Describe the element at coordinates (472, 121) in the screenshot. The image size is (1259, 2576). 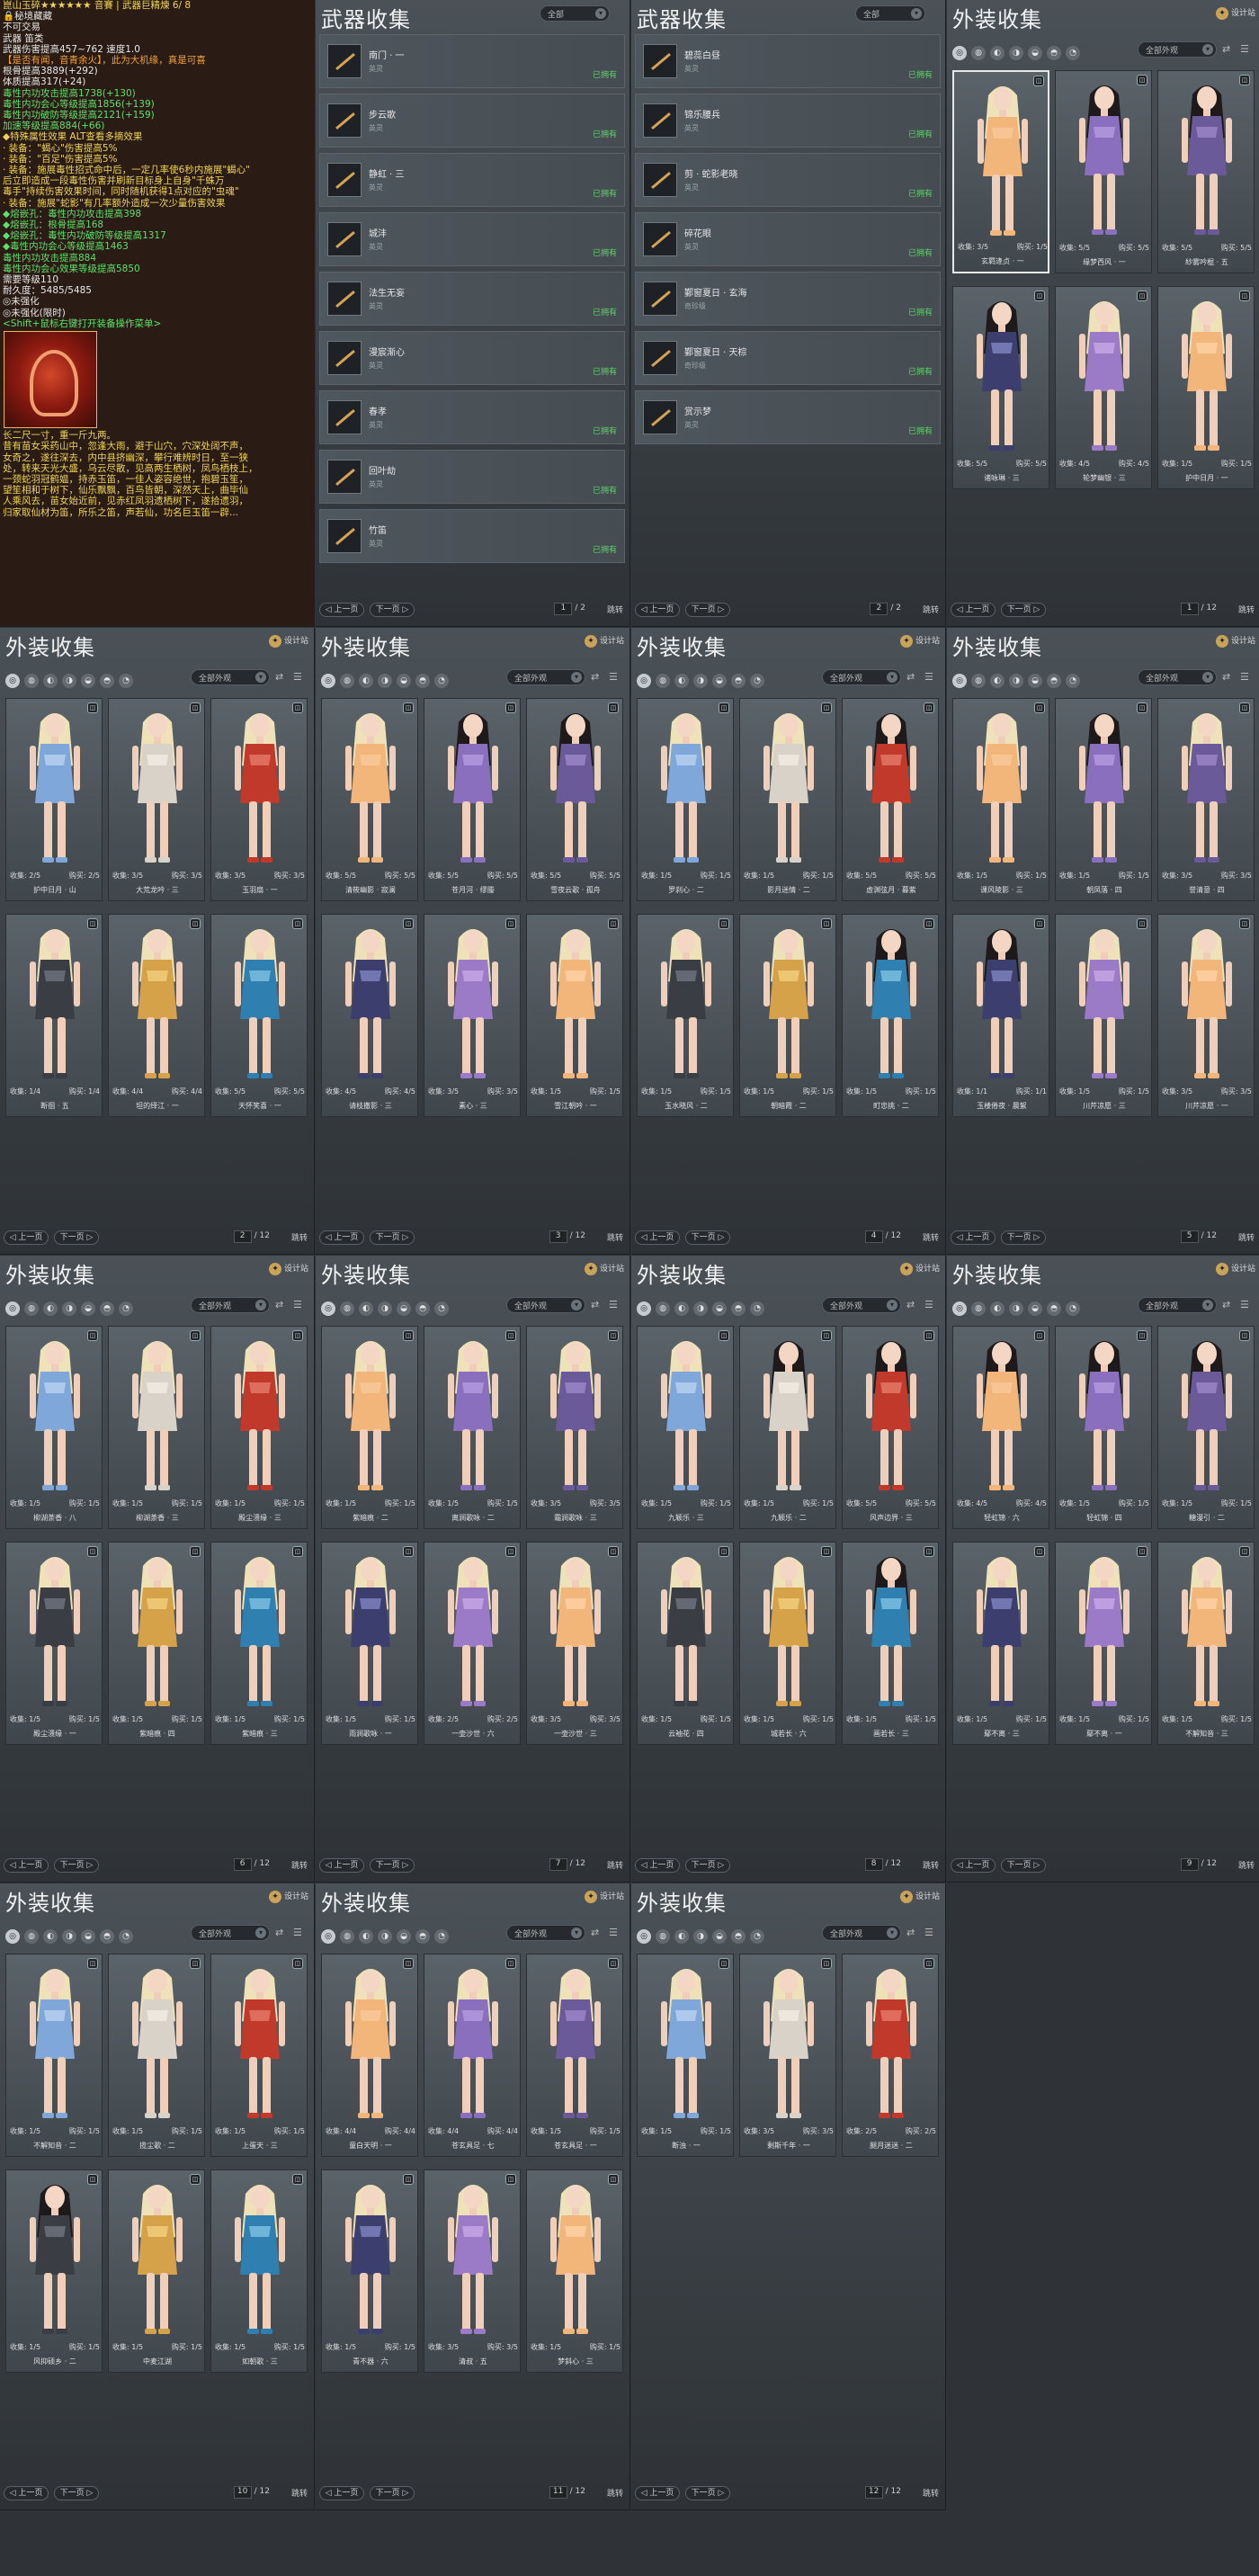
I see `weapon-list-item: 步云歌 英灵 已拥有` at that location.